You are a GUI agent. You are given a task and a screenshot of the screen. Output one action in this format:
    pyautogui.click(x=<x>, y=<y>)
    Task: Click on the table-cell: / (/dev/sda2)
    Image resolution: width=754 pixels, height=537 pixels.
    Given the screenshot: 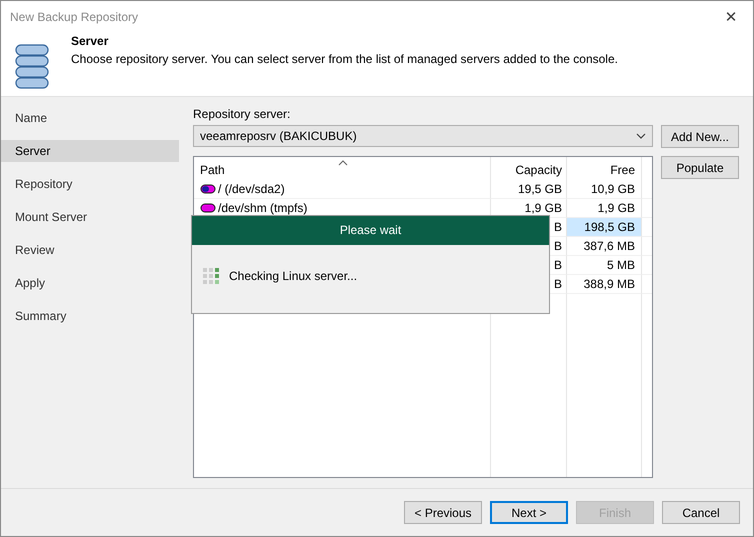 What is the action you would take?
    pyautogui.click(x=251, y=189)
    